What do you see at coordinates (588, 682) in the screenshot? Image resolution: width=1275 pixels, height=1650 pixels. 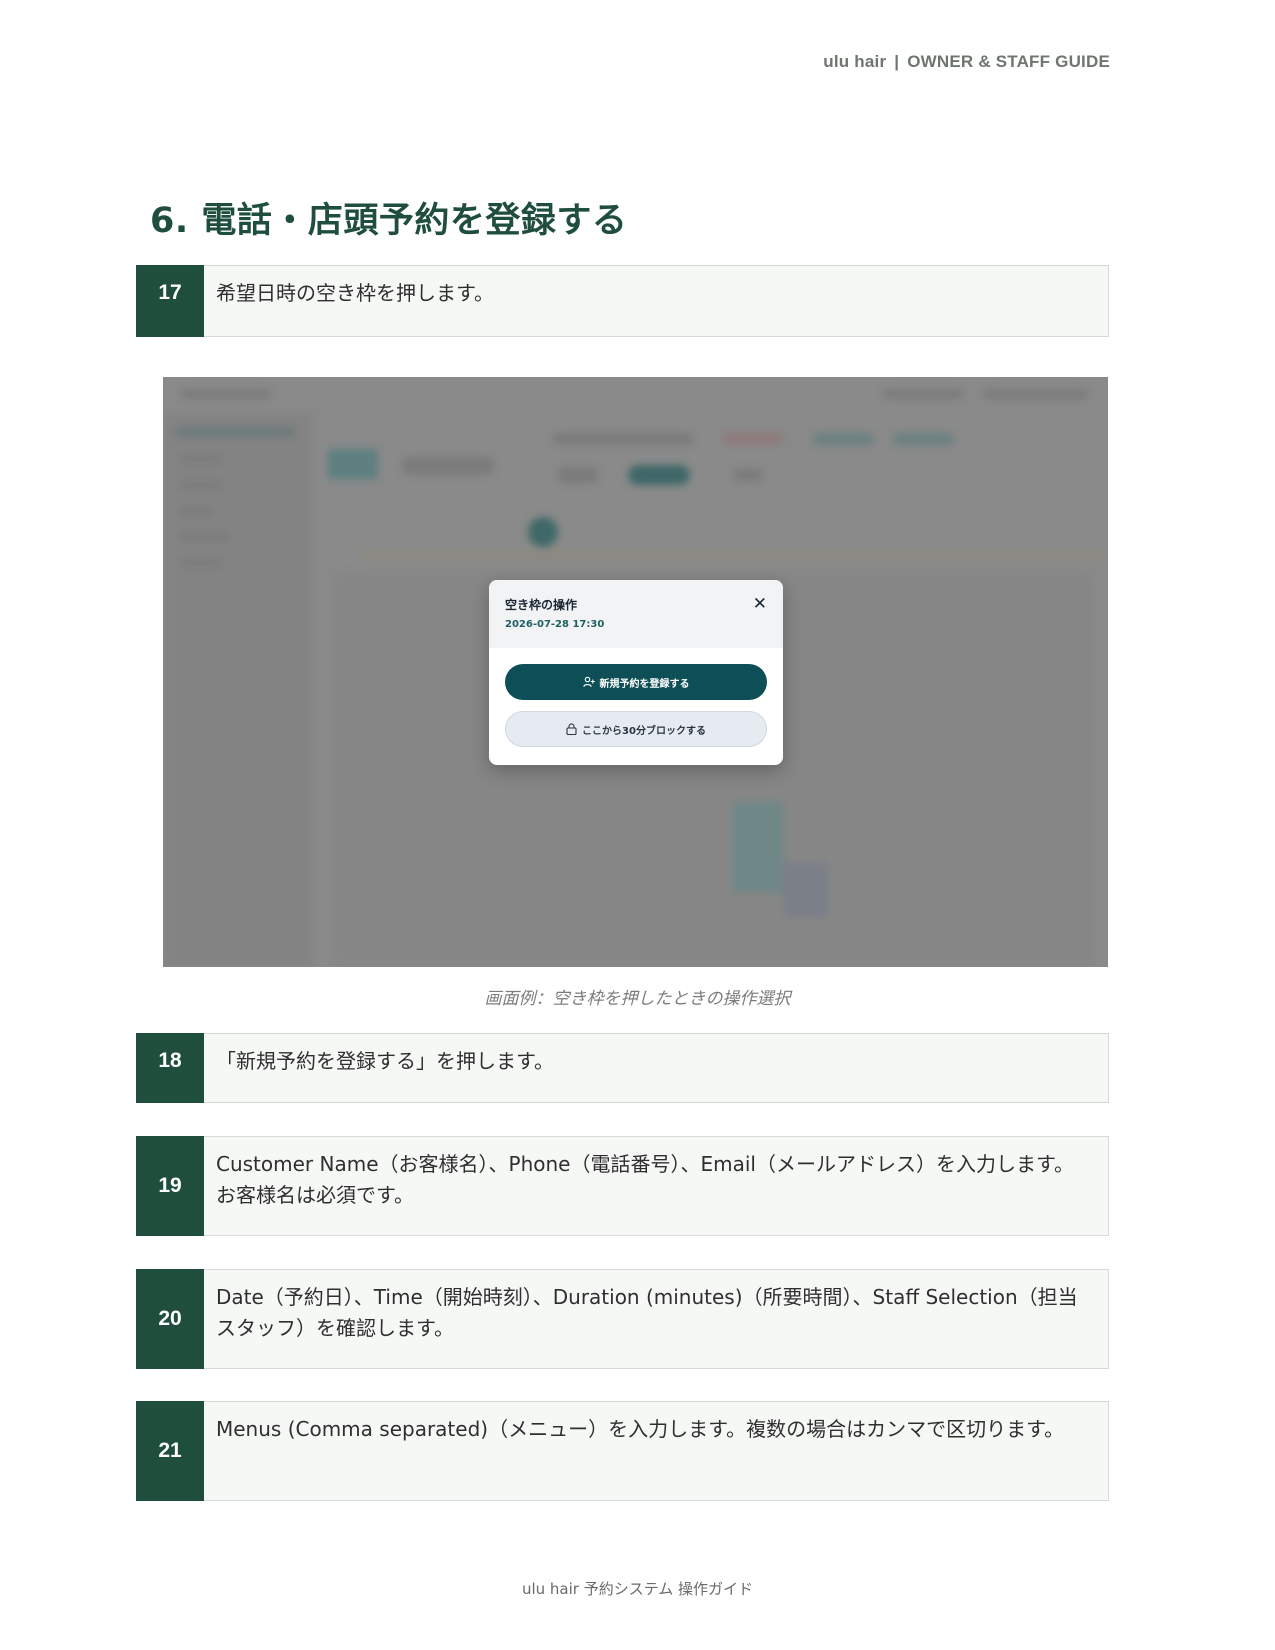 I see `user-plus-icon` at bounding box center [588, 682].